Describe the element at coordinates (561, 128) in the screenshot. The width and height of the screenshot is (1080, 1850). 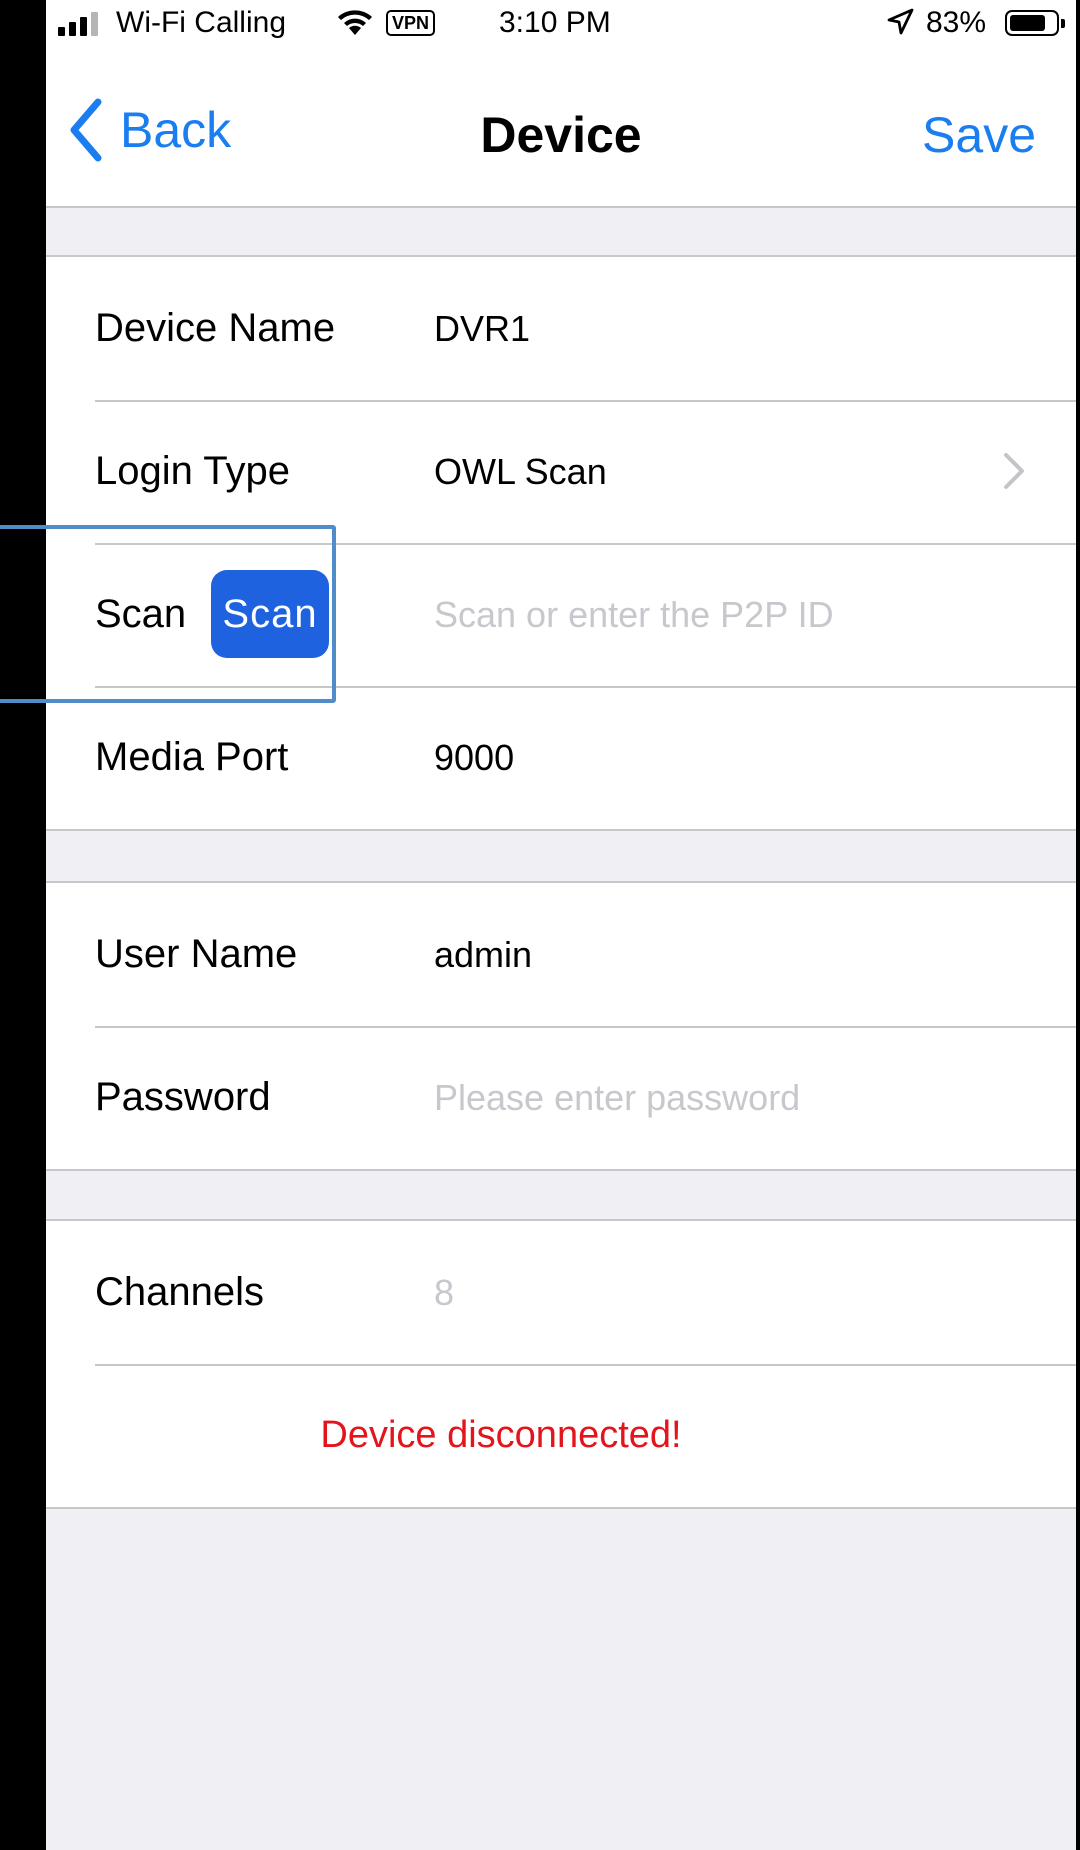
I see `navigation-bar: Back Device Save` at that location.